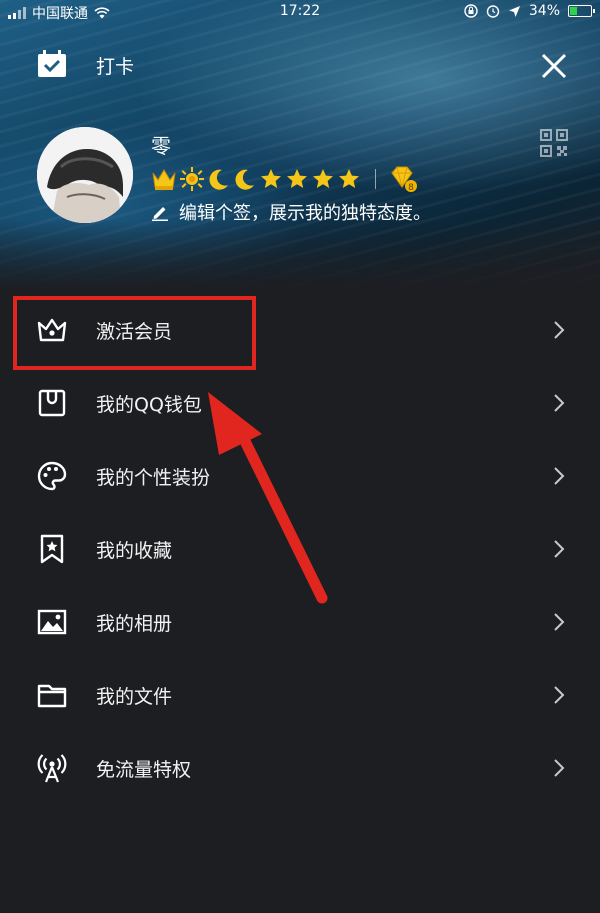 The image size is (600, 913). Describe the element at coordinates (134, 551) in the screenshot. I see `menu-item-label: 我的收藏` at that location.